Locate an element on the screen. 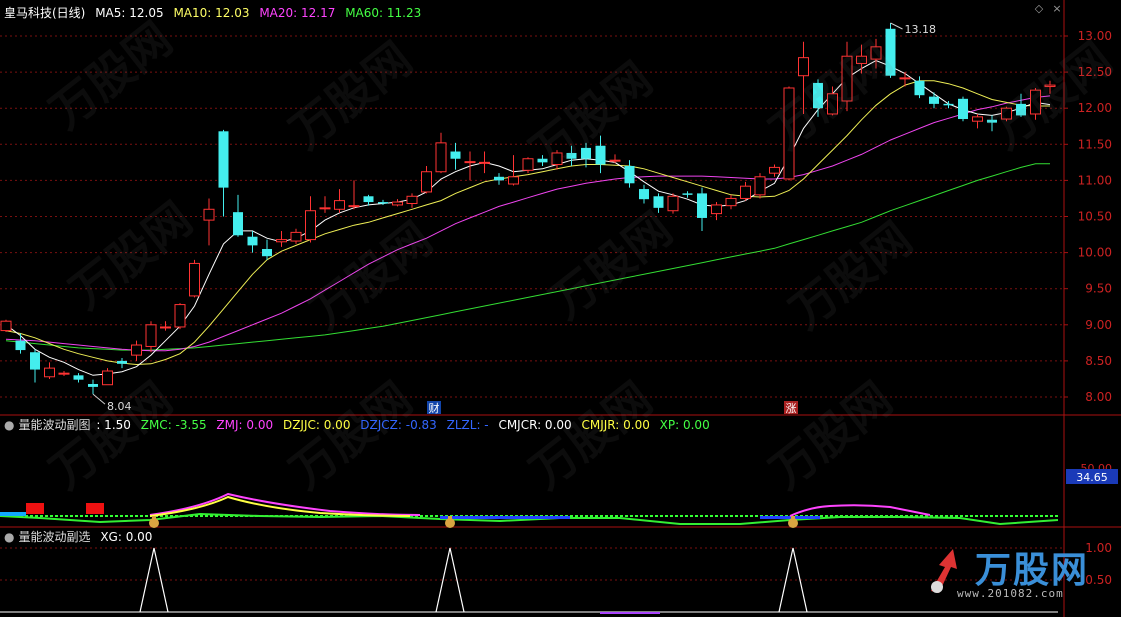 The height and width of the screenshot is (617, 1121). sub1-item-cmjjr: CMJJR: 0.00 is located at coordinates (615, 425).